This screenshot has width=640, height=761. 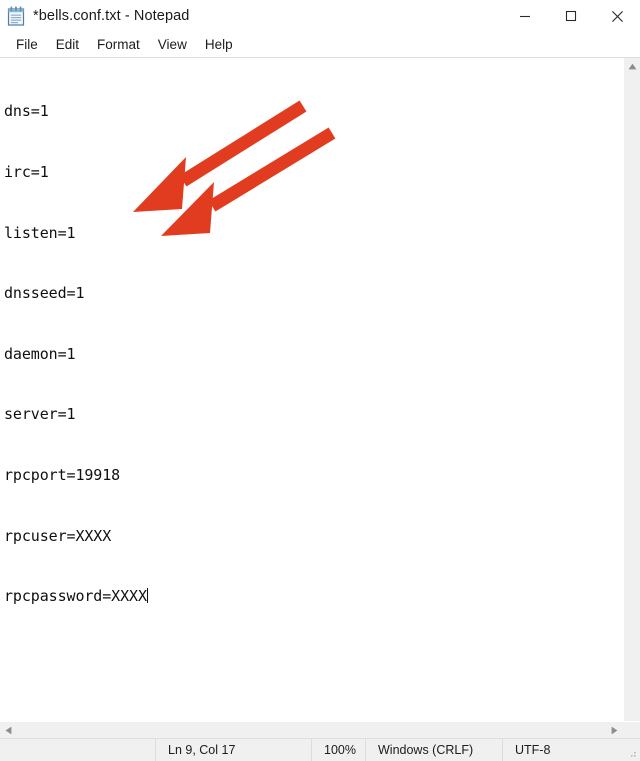 I want to click on scrollbar-corner, so click(x=631, y=730).